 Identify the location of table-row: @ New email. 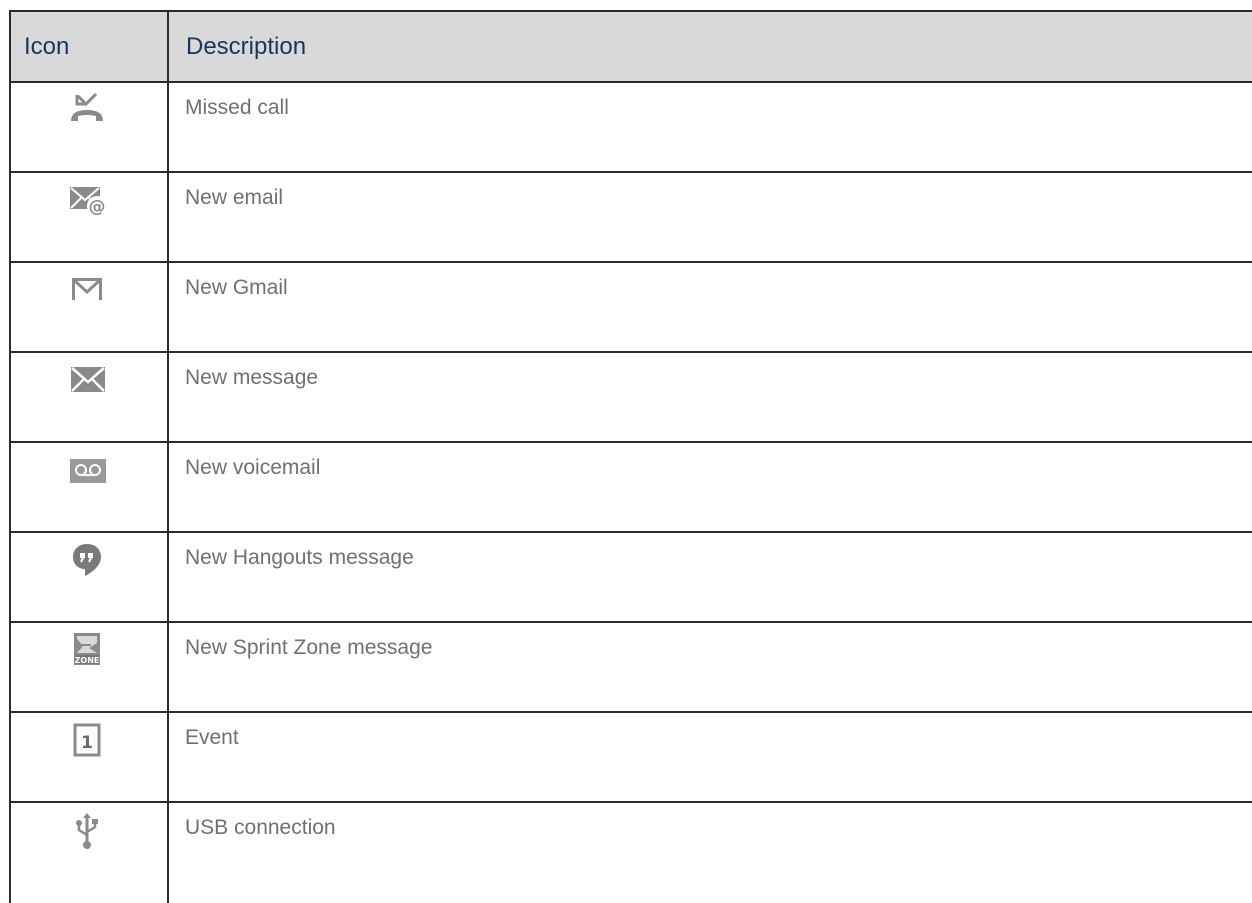
(631, 218).